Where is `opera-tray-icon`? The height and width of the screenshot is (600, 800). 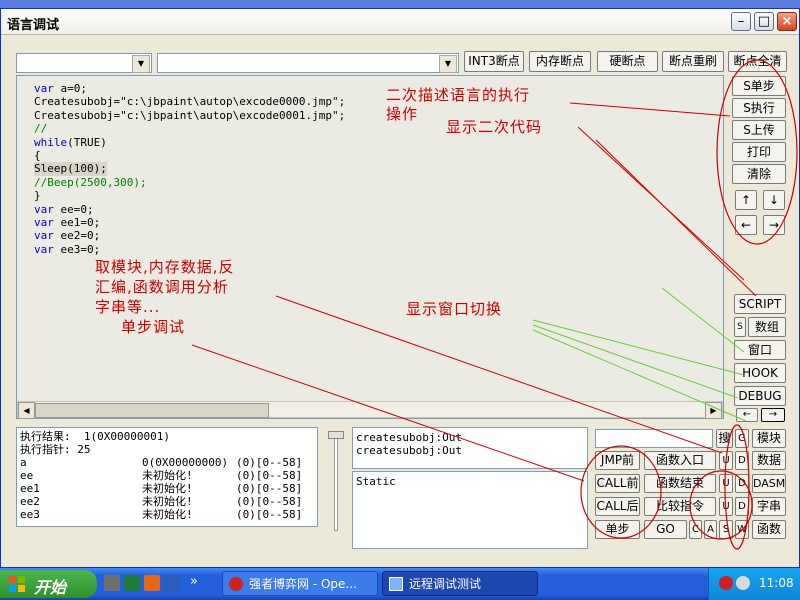 opera-tray-icon is located at coordinates (726, 583).